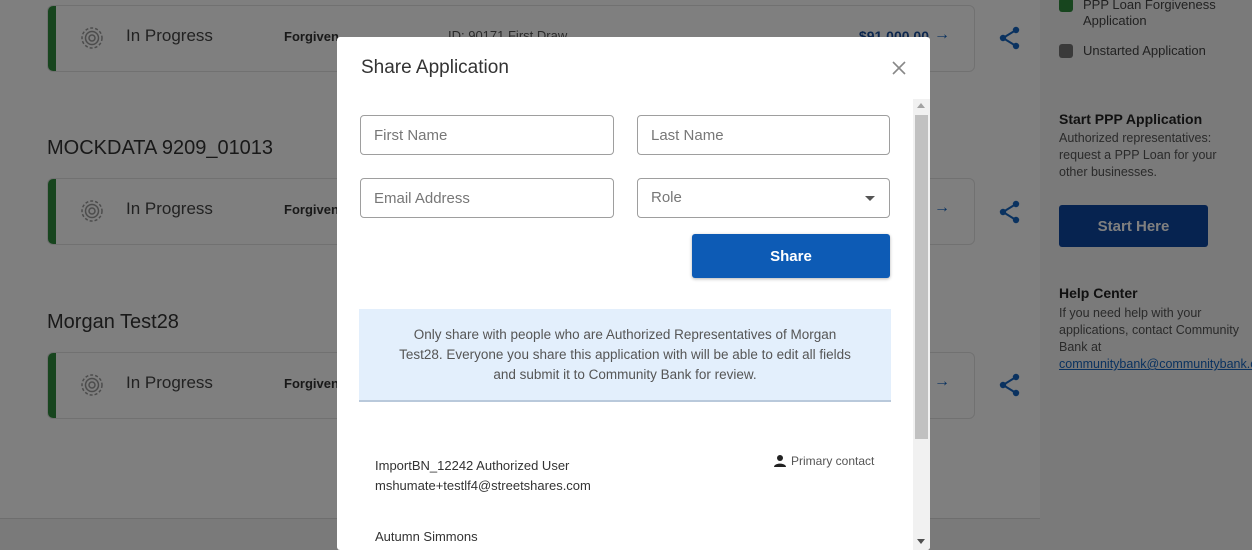  Describe the element at coordinates (833, 461) in the screenshot. I see `primary-contact-label: Primary contact` at that location.